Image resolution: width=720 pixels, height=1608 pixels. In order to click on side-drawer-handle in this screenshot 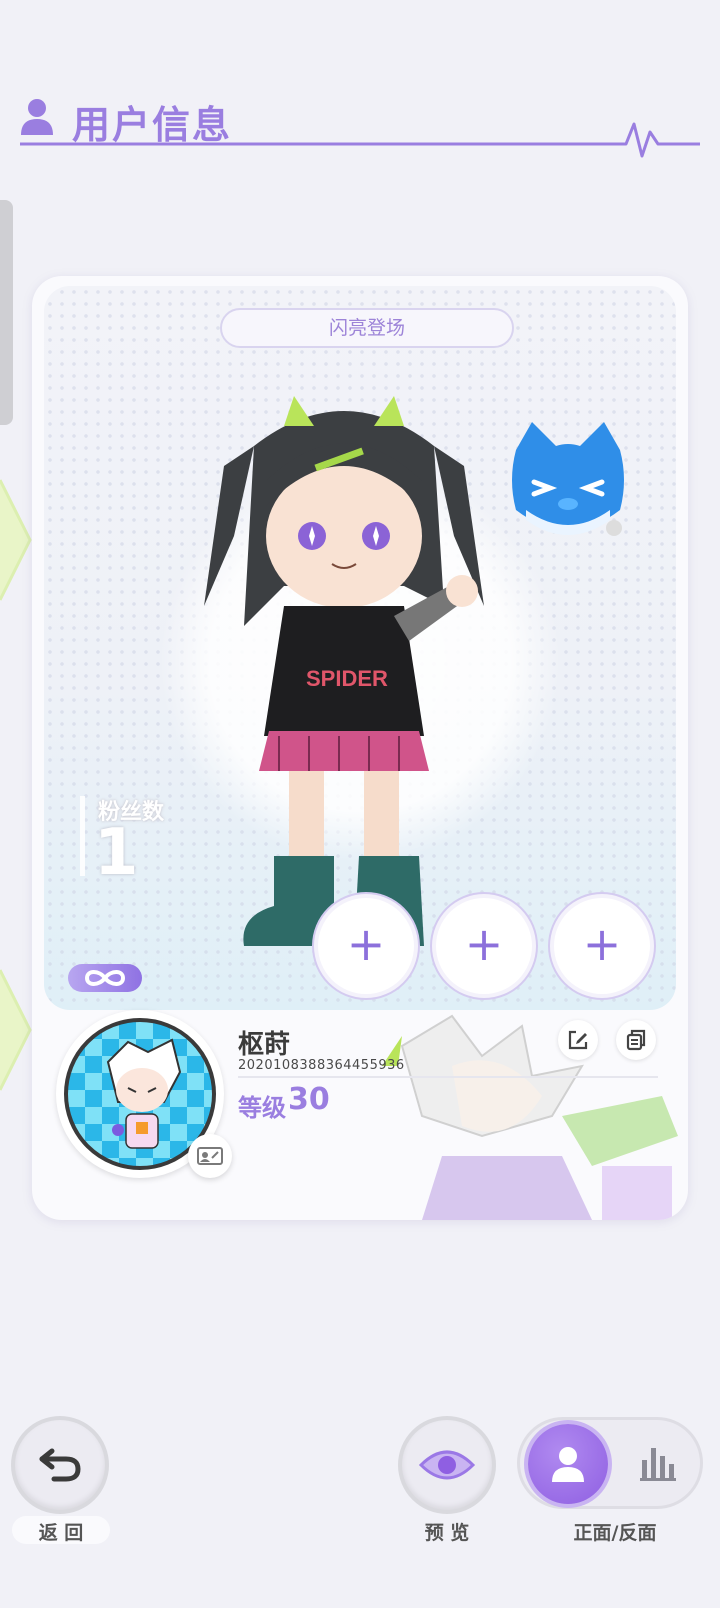, I will do `click(6, 312)`.